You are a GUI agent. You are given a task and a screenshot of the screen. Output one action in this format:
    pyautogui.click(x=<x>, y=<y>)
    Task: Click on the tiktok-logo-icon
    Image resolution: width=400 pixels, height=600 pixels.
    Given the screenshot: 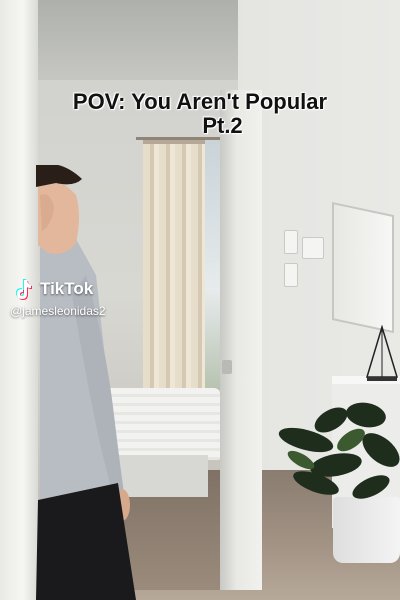 What is the action you would take?
    pyautogui.click(x=24, y=289)
    